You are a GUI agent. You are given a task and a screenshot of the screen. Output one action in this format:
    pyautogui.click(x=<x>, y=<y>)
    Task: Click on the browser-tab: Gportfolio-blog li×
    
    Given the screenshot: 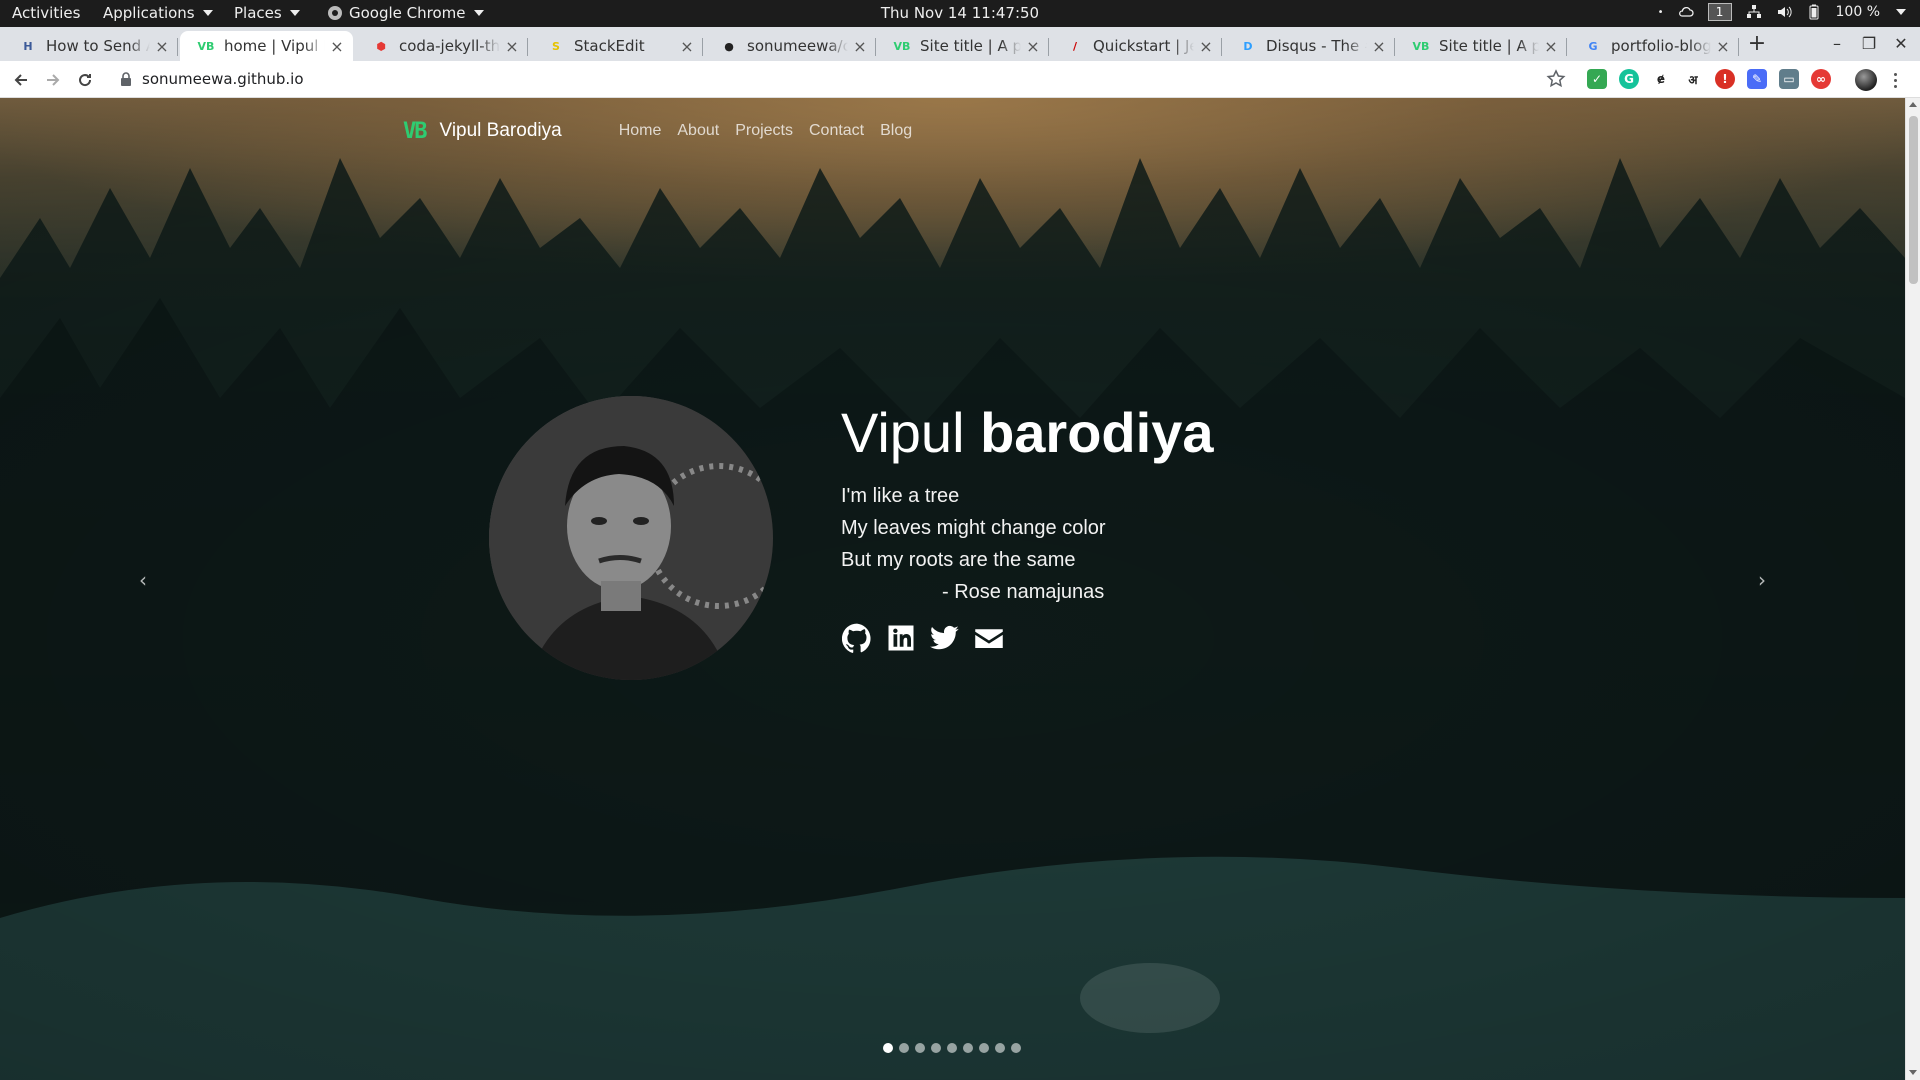 What is the action you would take?
    pyautogui.click(x=1653, y=46)
    